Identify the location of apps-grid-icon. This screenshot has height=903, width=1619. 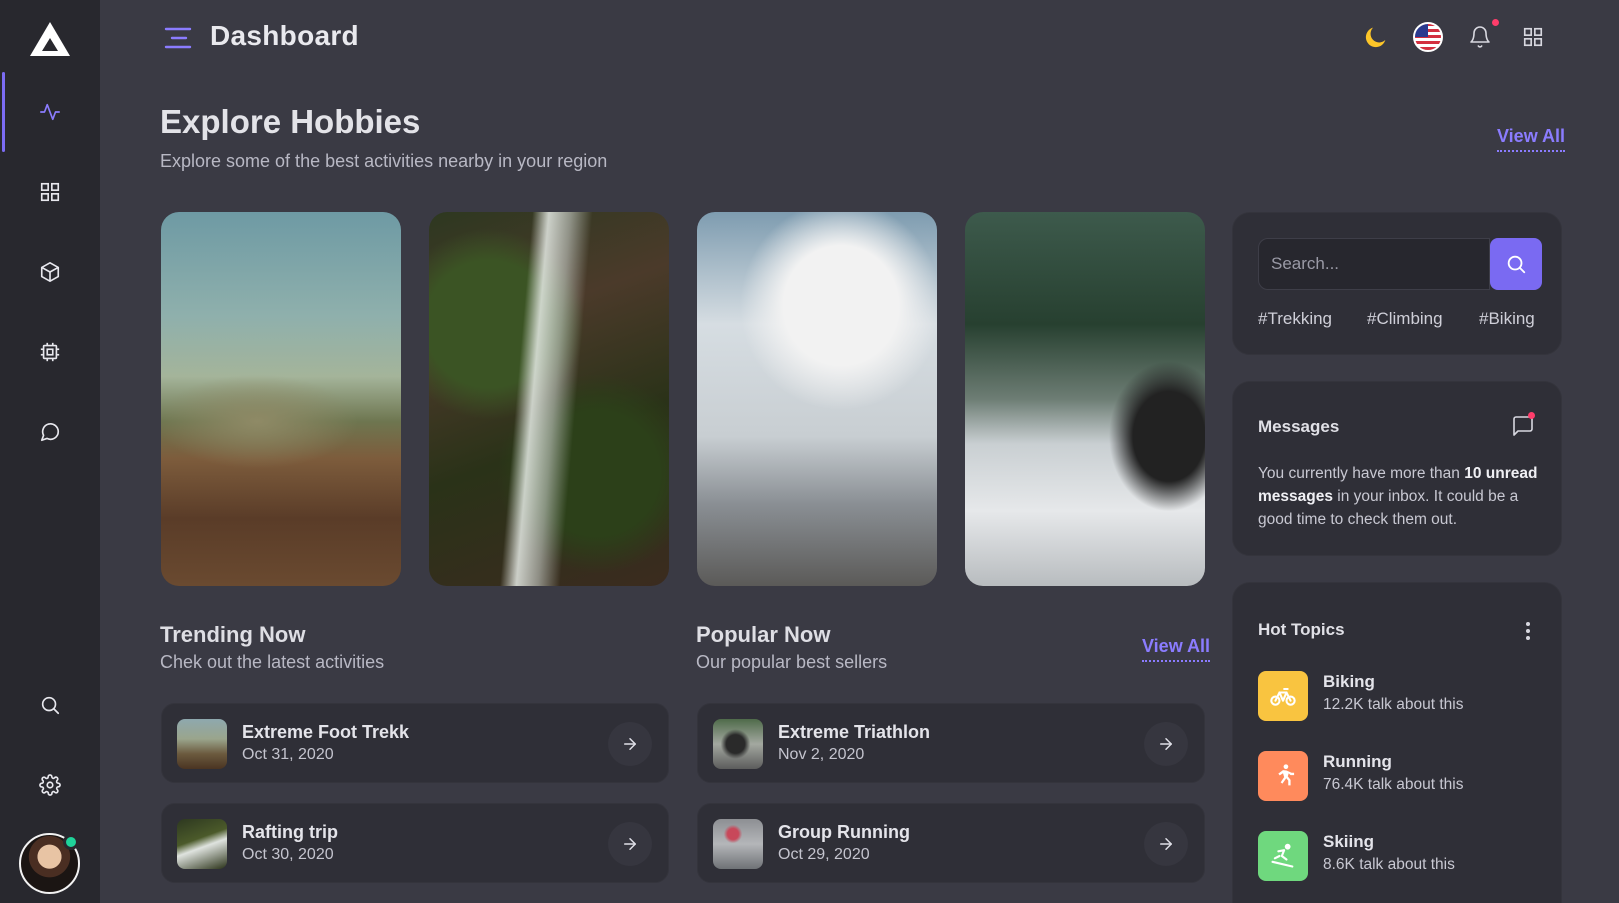
(1533, 37).